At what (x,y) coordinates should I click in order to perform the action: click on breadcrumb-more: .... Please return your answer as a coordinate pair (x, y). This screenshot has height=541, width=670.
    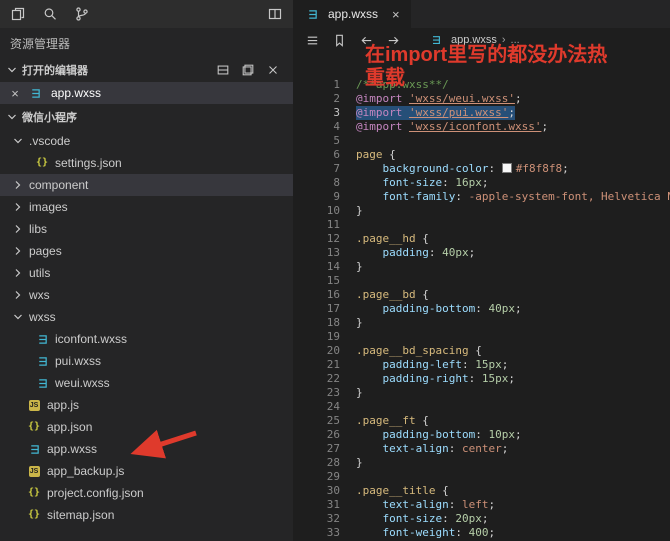
    Looking at the image, I should click on (515, 40).